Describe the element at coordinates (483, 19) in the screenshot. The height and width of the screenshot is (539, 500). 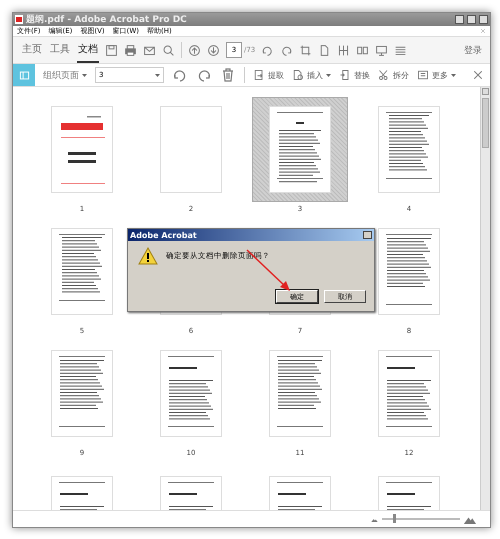
I see `close-button` at that location.